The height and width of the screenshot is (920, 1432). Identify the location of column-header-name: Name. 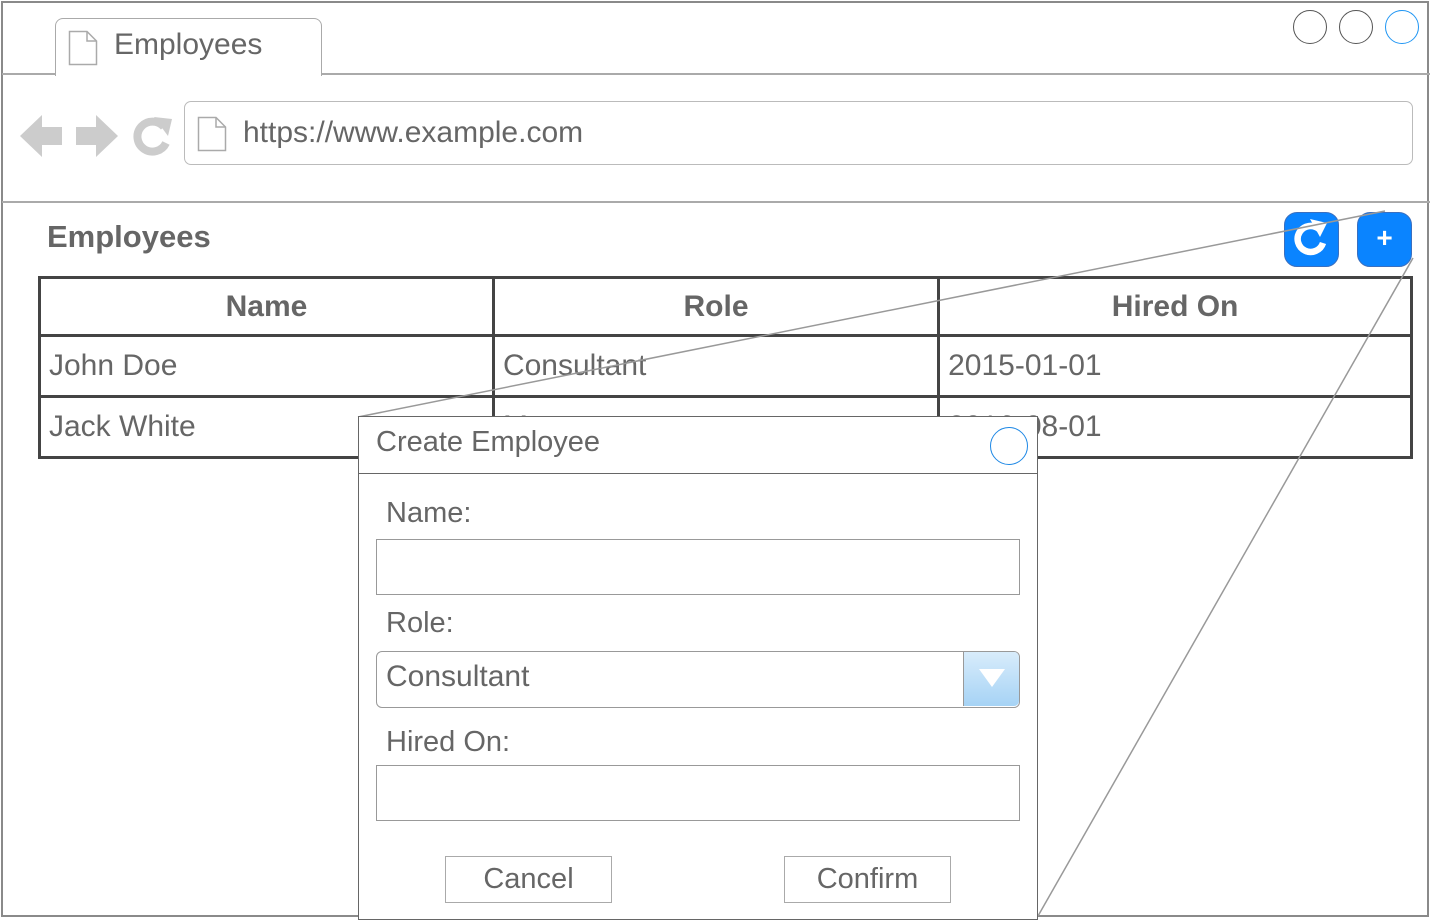
(266, 306).